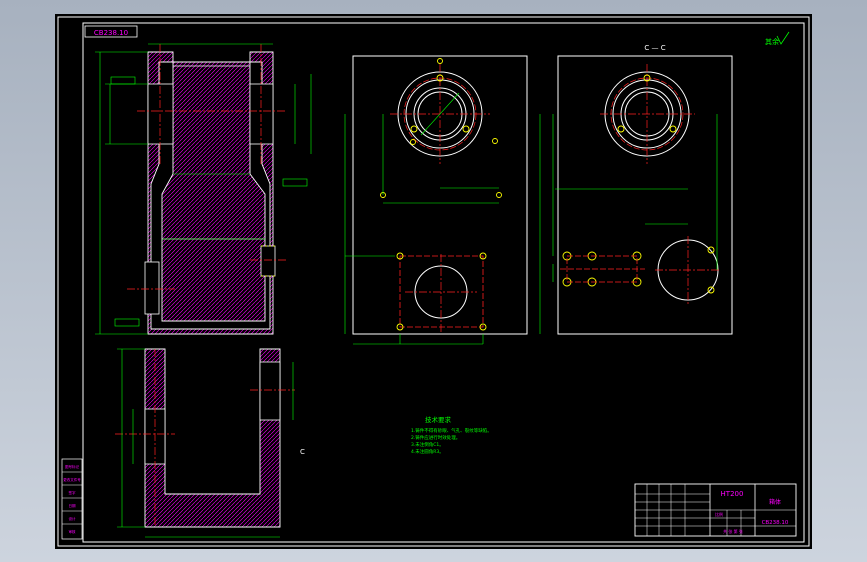 This screenshot has width=867, height=562. I want to click on code-box-label: CB238.10, so click(111, 33).